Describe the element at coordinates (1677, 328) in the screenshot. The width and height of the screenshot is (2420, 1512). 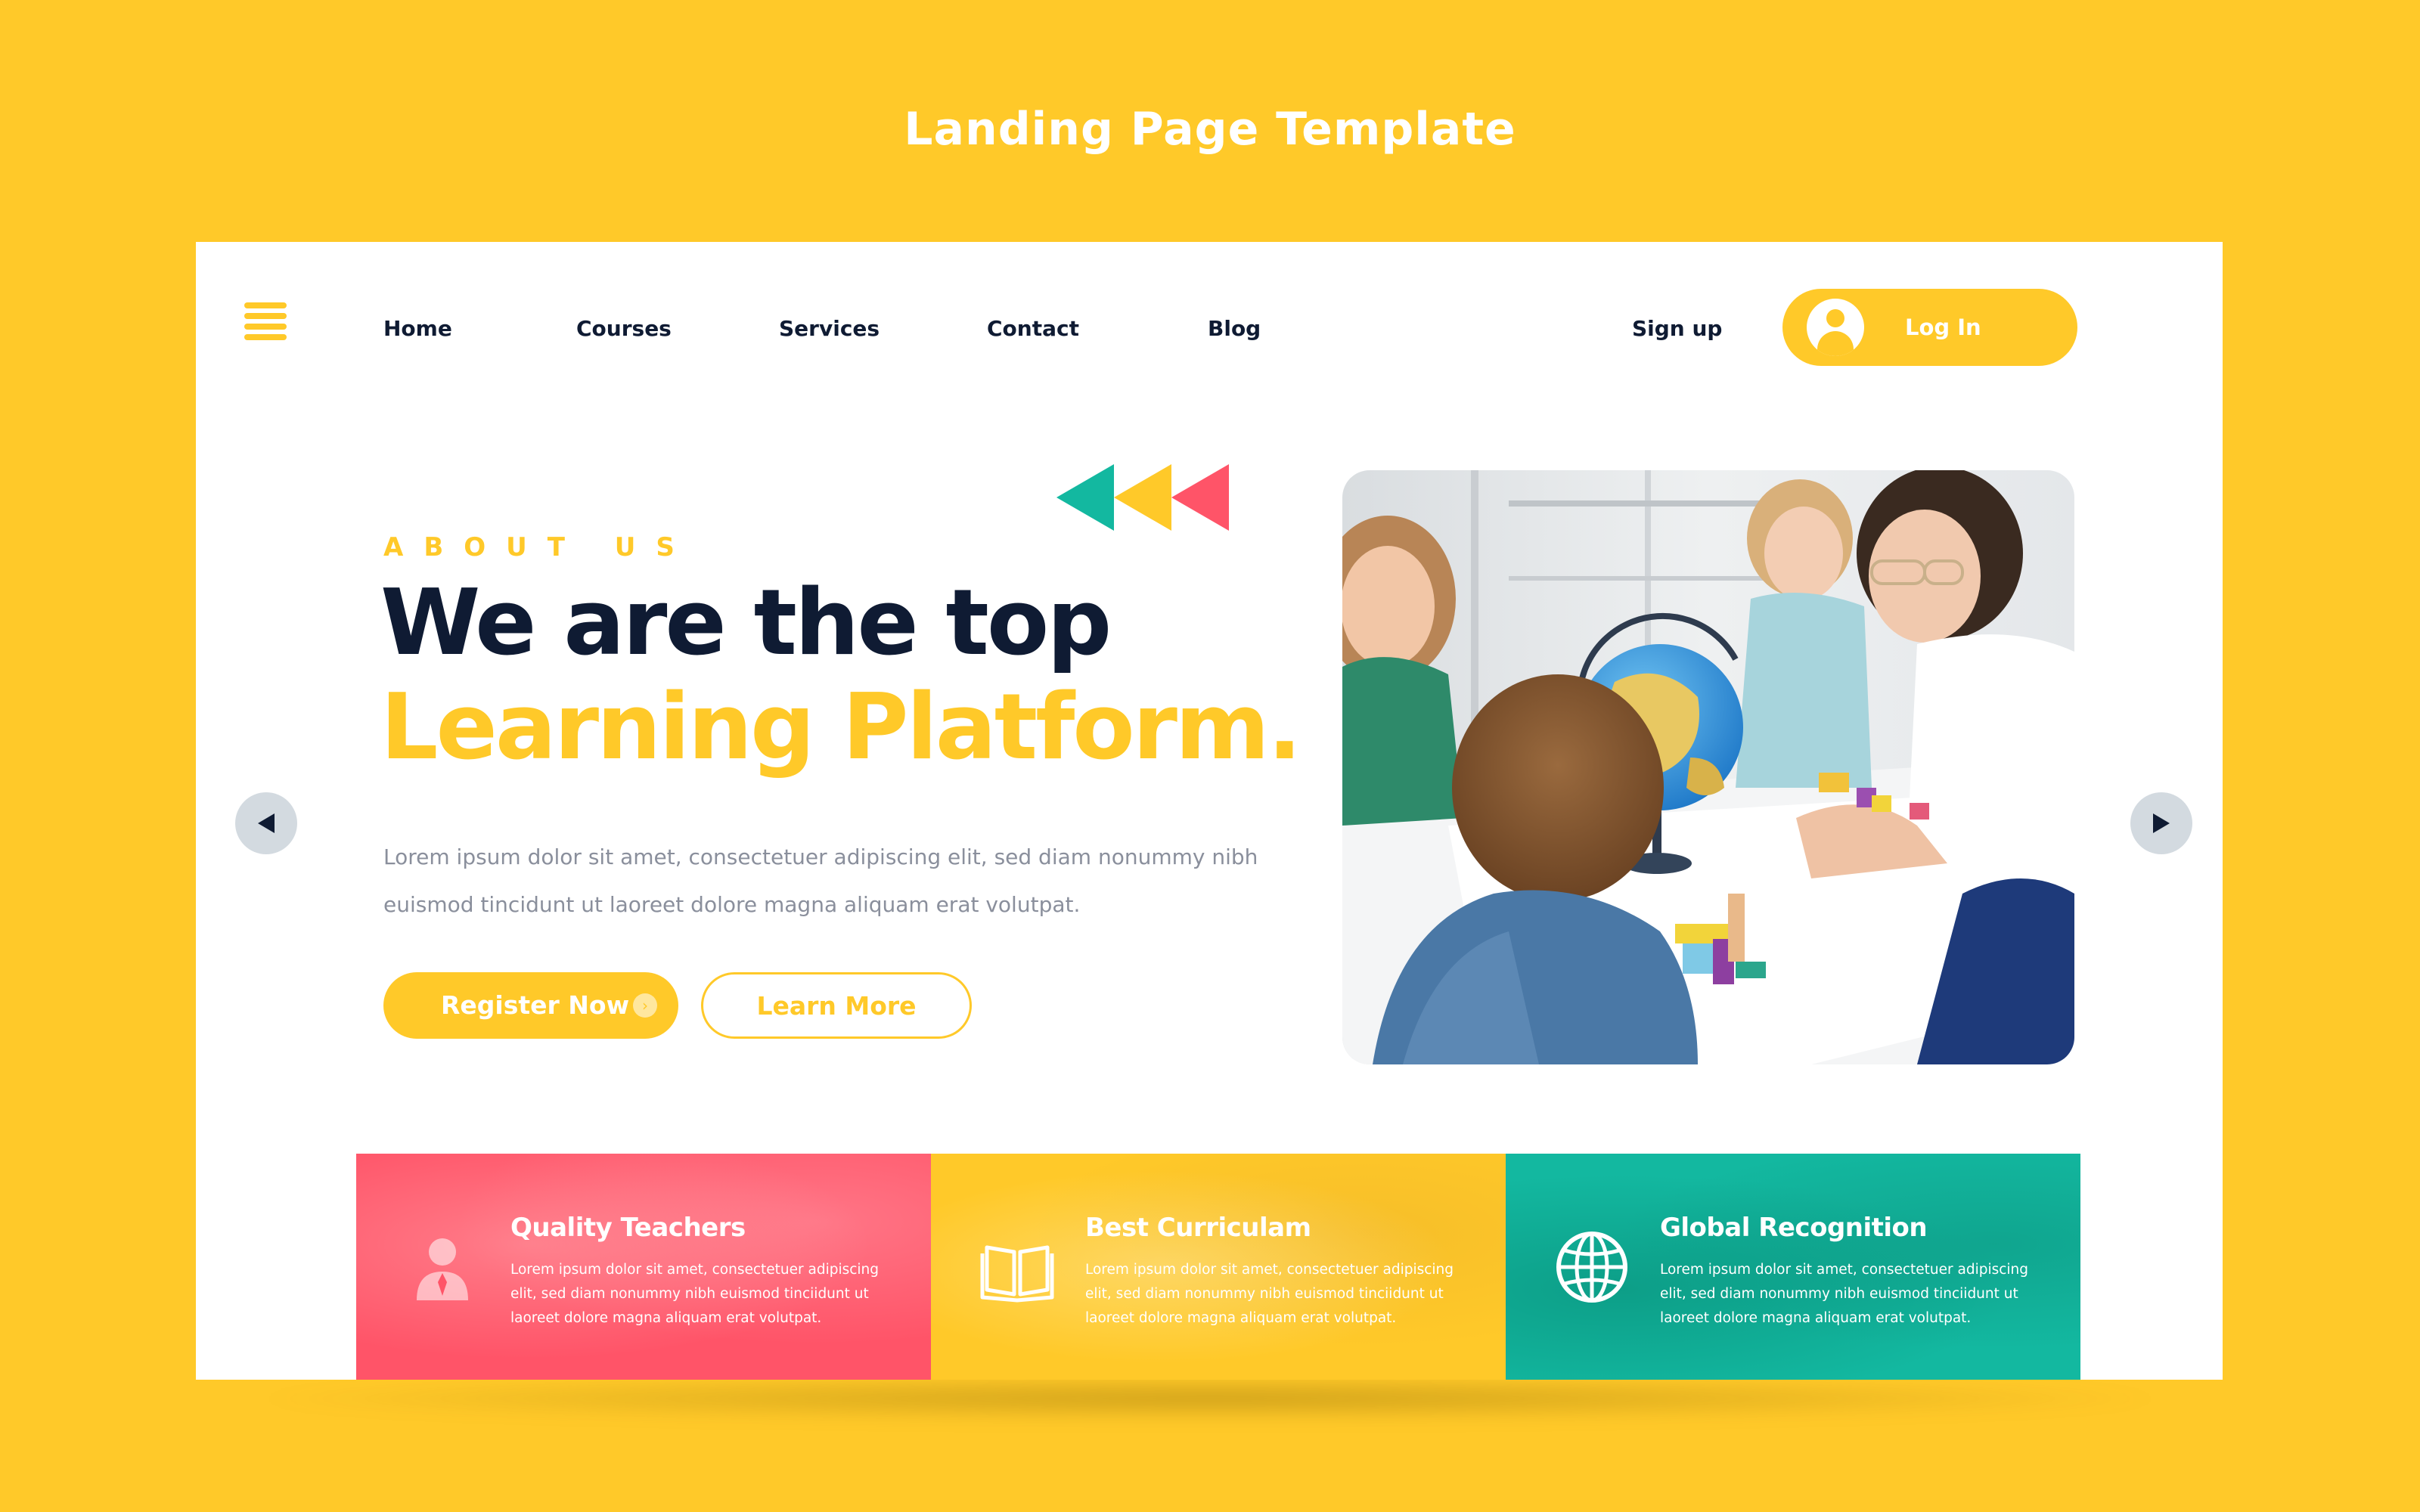
I see `signup-link: Sign up` at that location.